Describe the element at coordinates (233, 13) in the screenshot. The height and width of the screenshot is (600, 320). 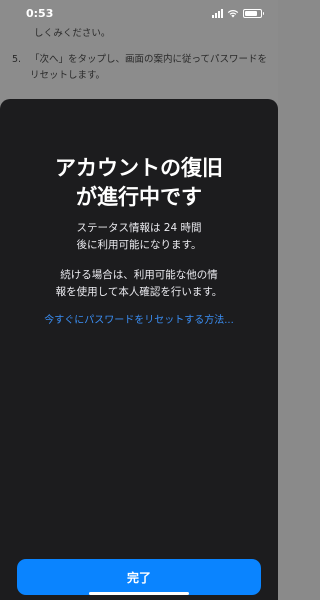
I see `wifi-icon` at that location.